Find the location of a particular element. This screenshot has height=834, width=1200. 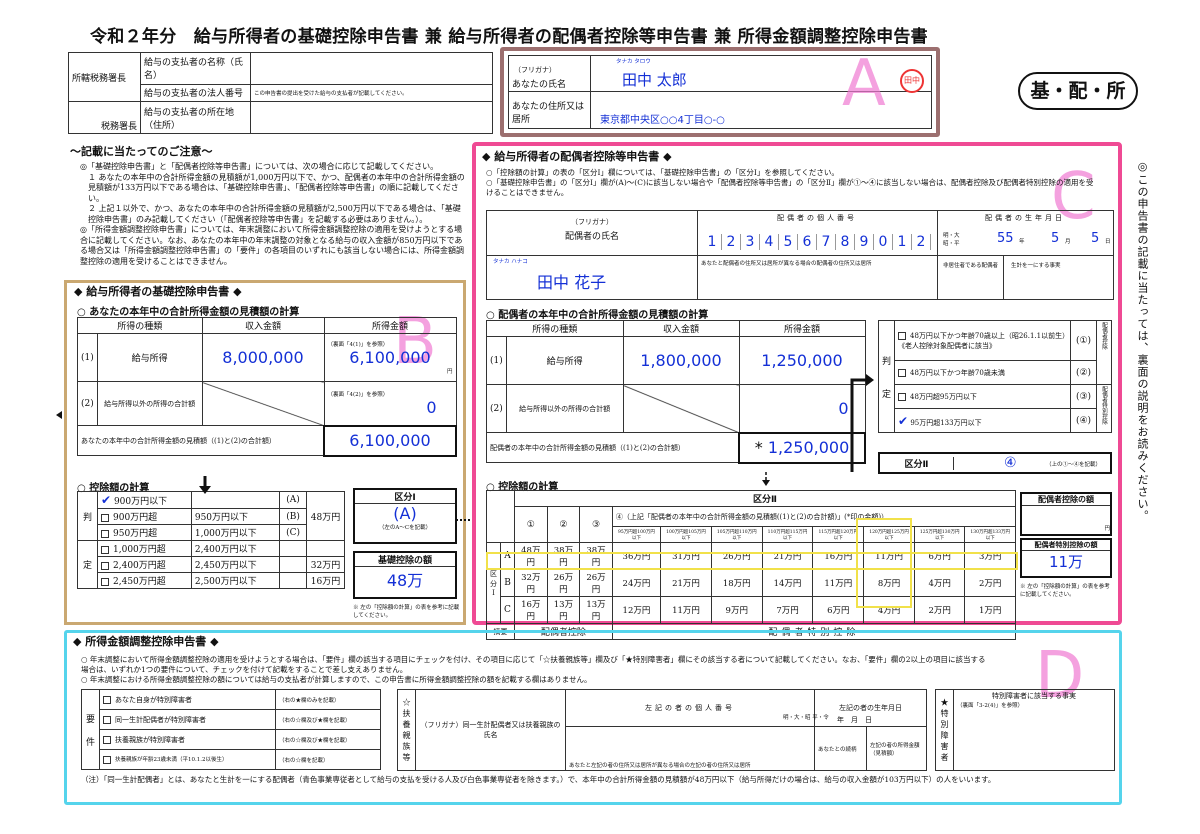

requirement-option: 扶養親族が特別障害者 is located at coordinates (187, 739).